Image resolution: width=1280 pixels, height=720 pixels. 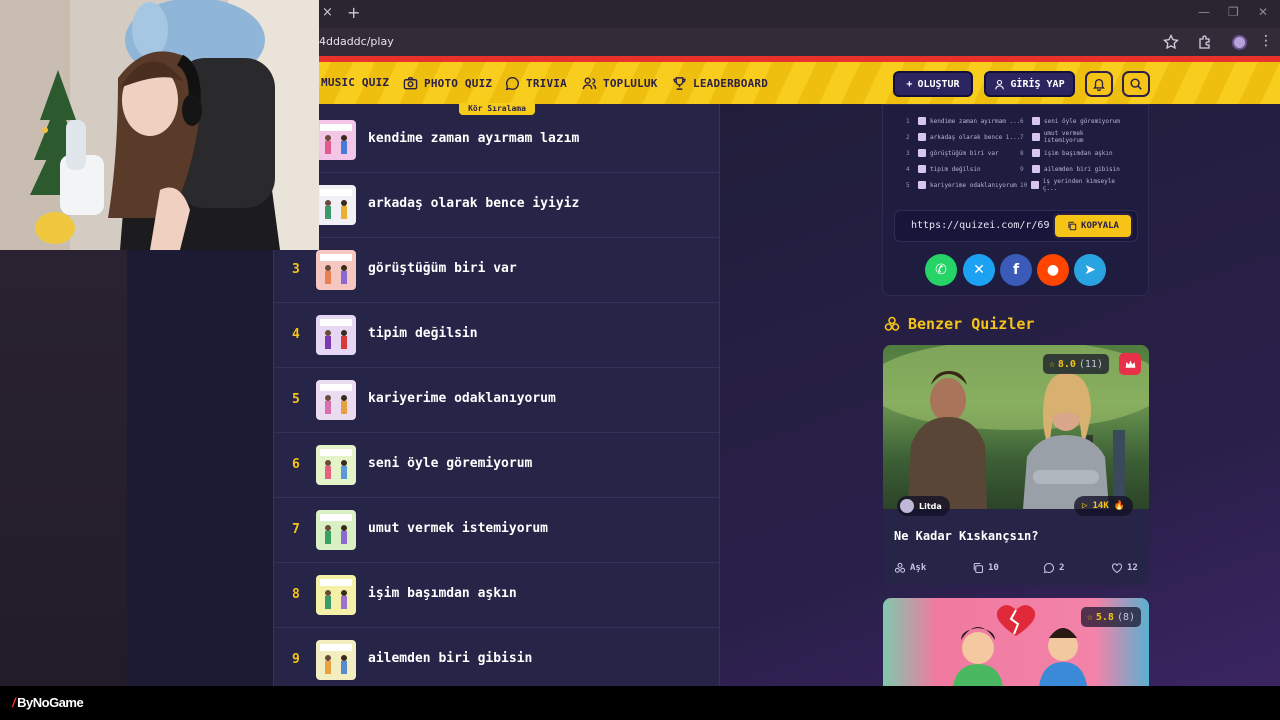 I want to click on users-icon, so click(x=589, y=83).